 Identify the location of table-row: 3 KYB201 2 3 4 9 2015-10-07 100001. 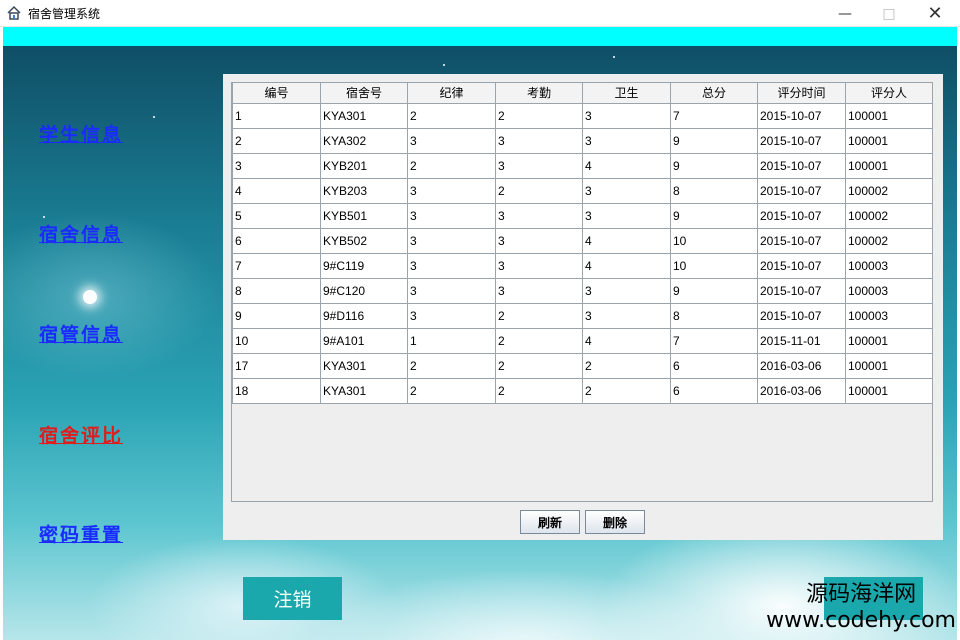
(582, 165).